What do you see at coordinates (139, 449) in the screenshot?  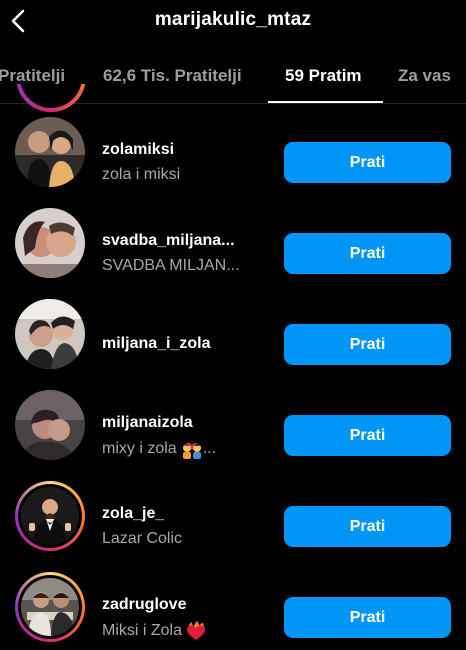 I see `account-full-name-text: mixy i zola` at bounding box center [139, 449].